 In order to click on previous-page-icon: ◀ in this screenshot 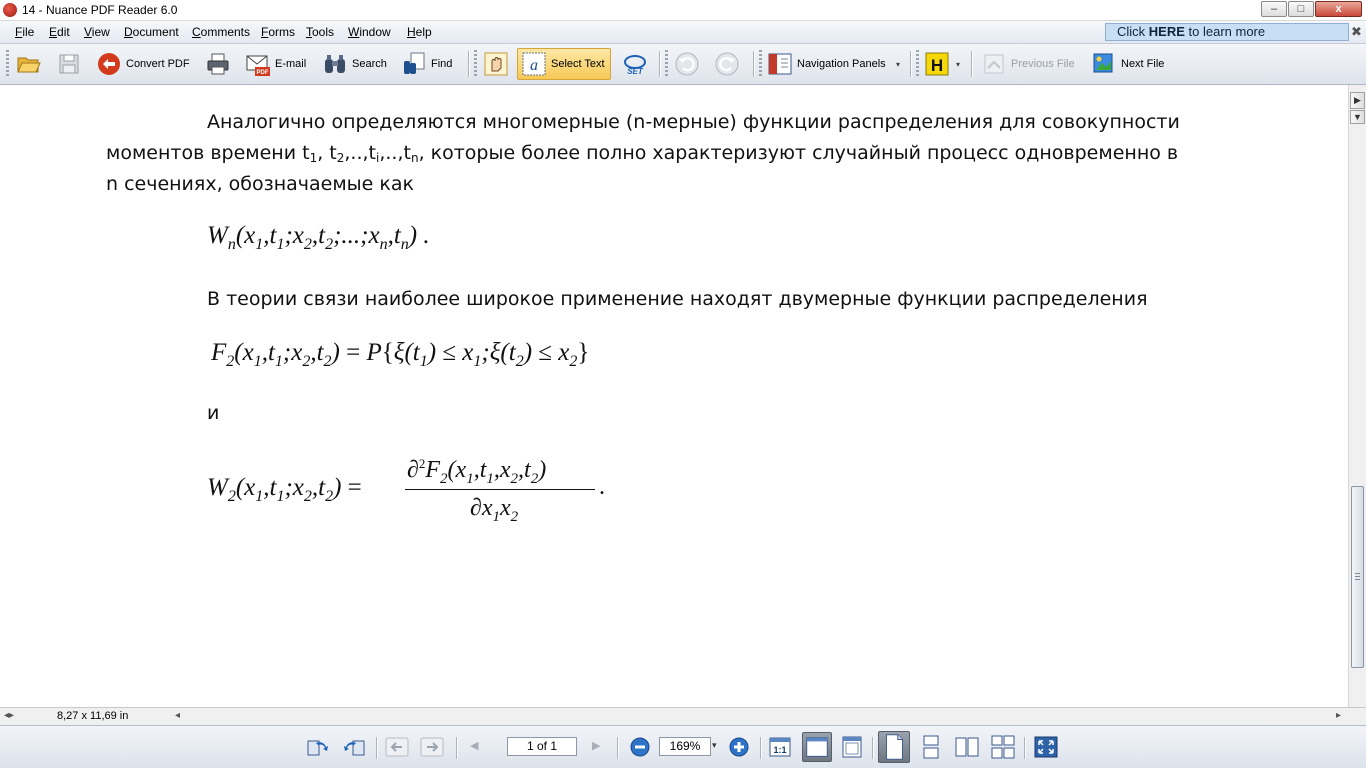, I will do `click(474, 745)`.